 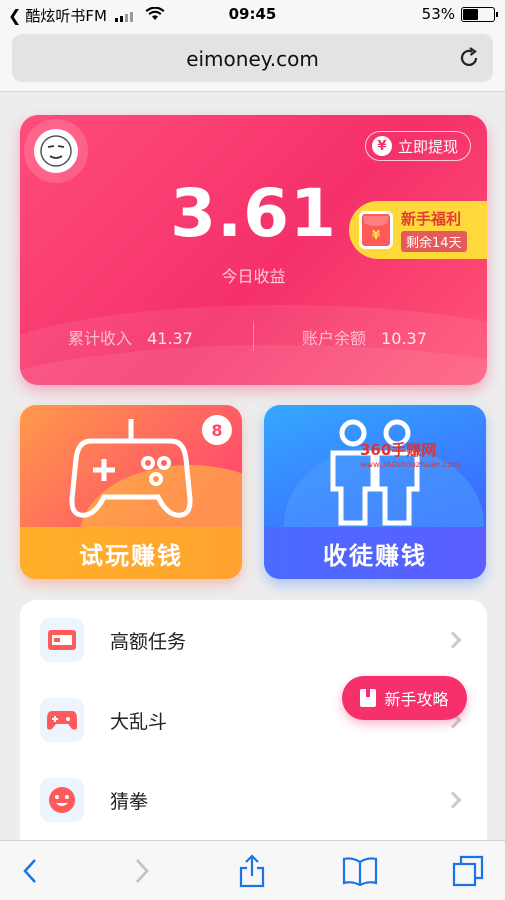 I want to click on browser-toolbar, so click(x=252, y=870).